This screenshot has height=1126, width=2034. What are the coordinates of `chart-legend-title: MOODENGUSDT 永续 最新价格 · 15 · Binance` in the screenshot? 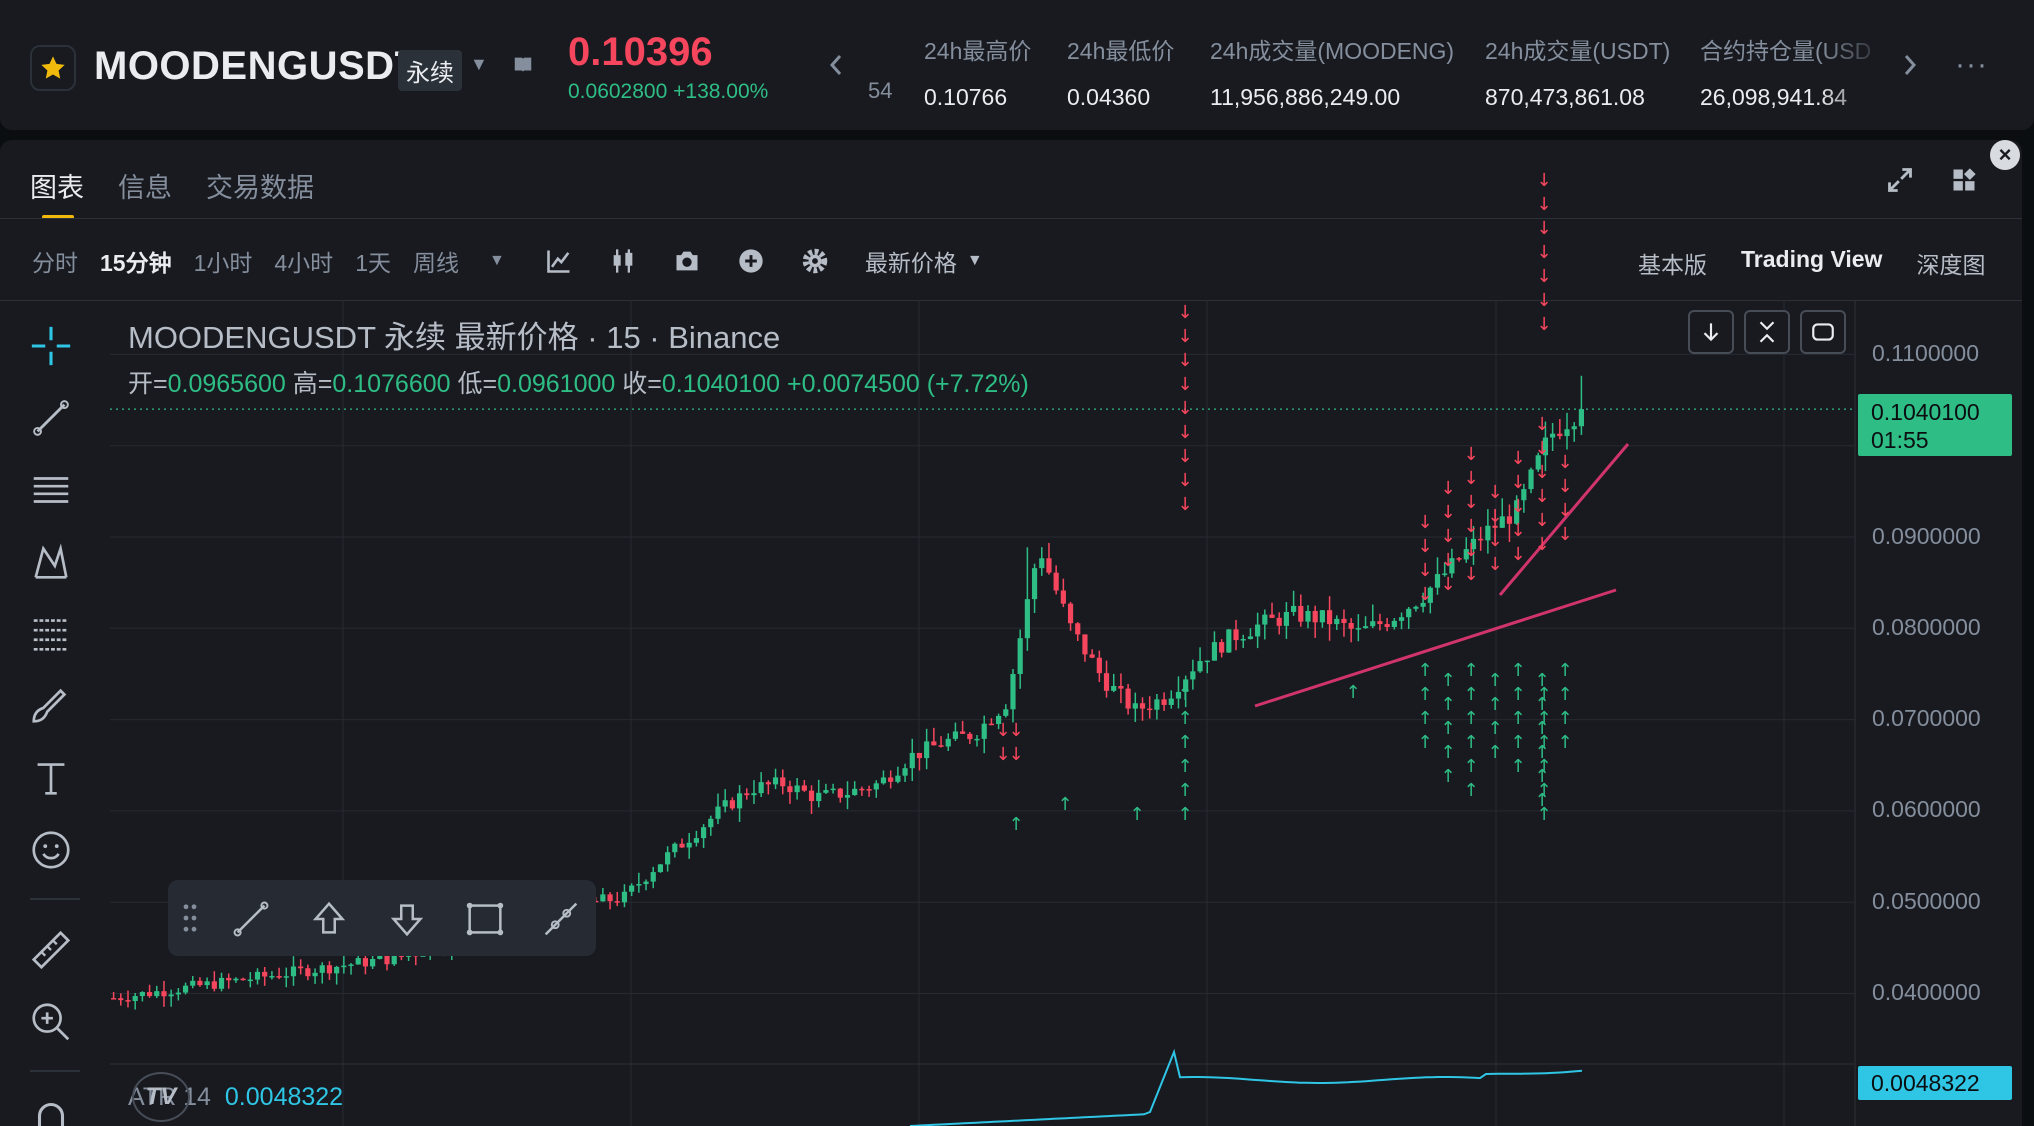 It's located at (454, 337).